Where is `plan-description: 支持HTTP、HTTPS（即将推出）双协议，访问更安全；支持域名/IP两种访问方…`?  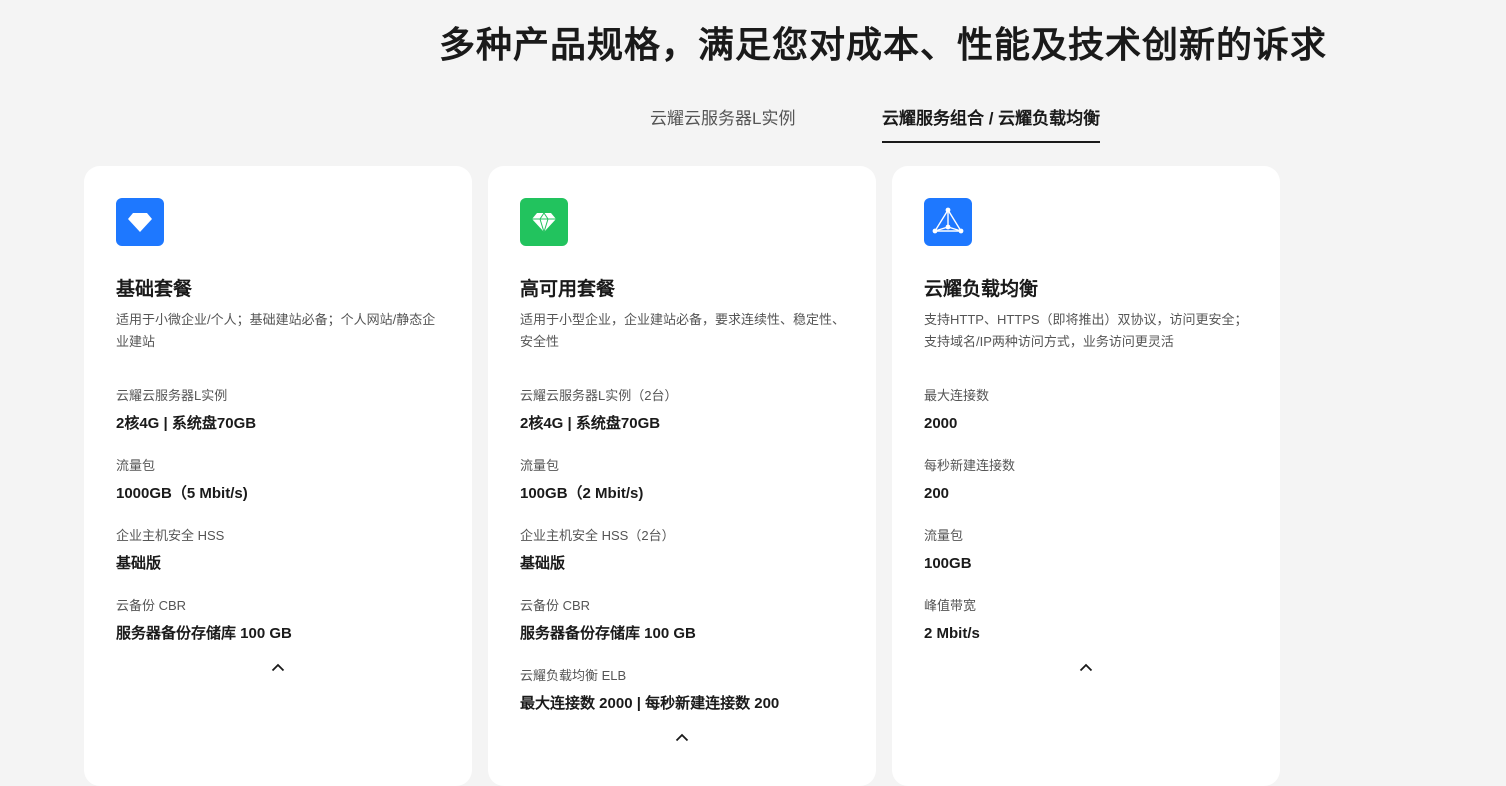 plan-description: 支持HTTP、HTTPS（即将推出）双协议，访问更安全；支持域名/IP两种访问方… is located at coordinates (1086, 330).